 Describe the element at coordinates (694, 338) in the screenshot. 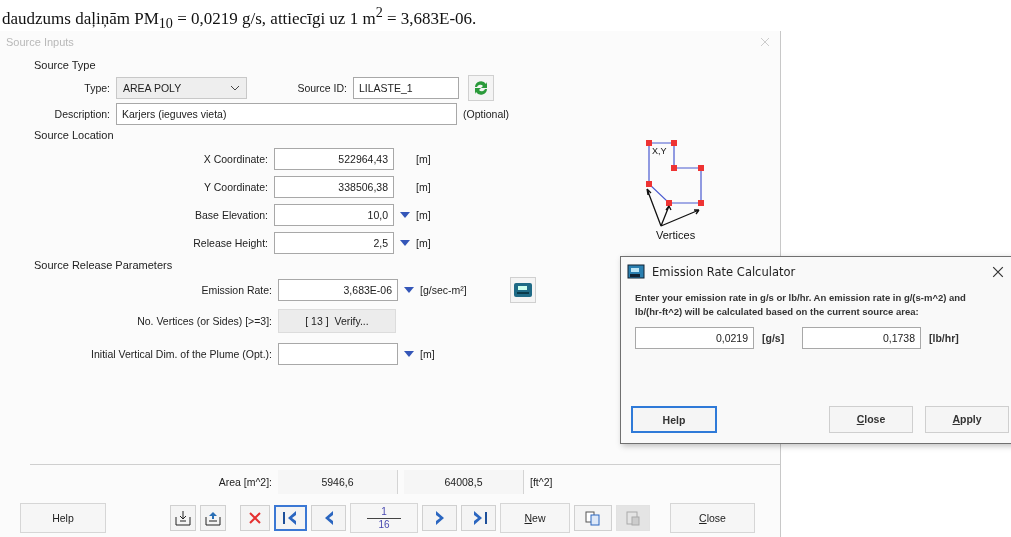

I see `rate-field: 0,0219` at that location.